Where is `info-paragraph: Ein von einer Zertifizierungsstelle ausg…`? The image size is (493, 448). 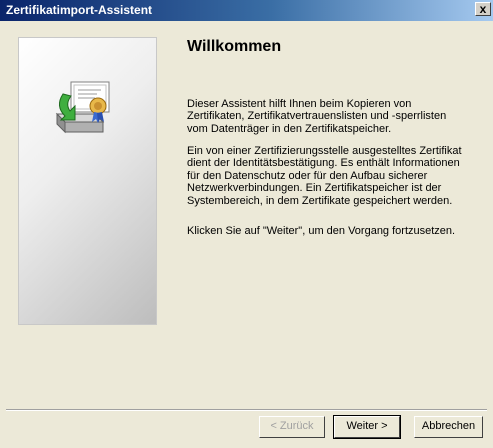
info-paragraph: Ein von einer Zertifizierungsstelle ausg… is located at coordinates (324, 176).